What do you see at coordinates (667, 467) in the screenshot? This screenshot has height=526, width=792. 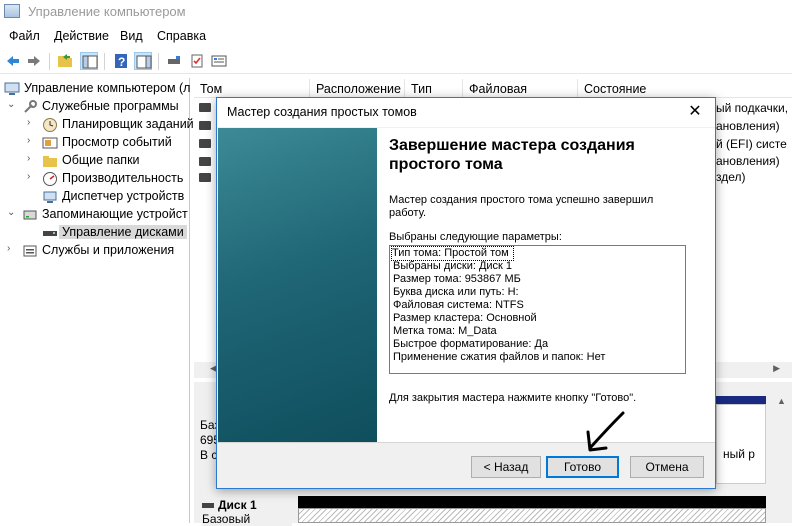 I see `cancel-button: Отмена` at bounding box center [667, 467].